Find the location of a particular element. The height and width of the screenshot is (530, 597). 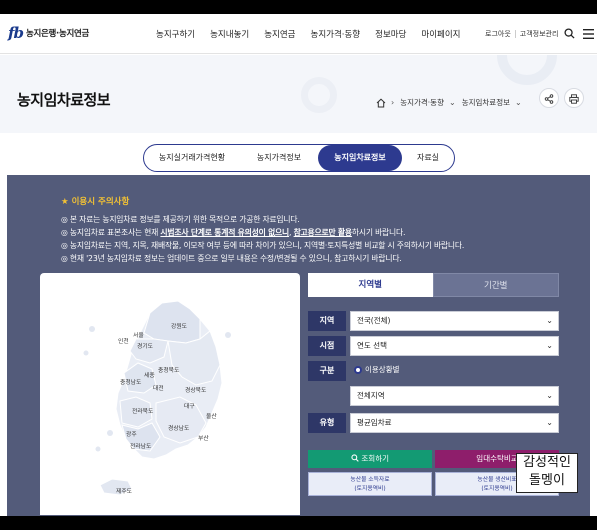

map-region-gwangju: 광주 is located at coordinates (131, 433).